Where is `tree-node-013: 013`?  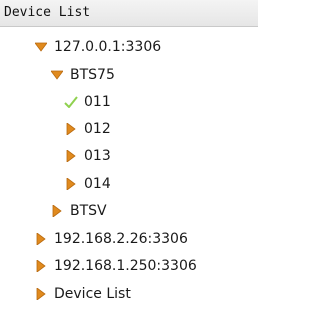 tree-node-013: 013 is located at coordinates (87, 156).